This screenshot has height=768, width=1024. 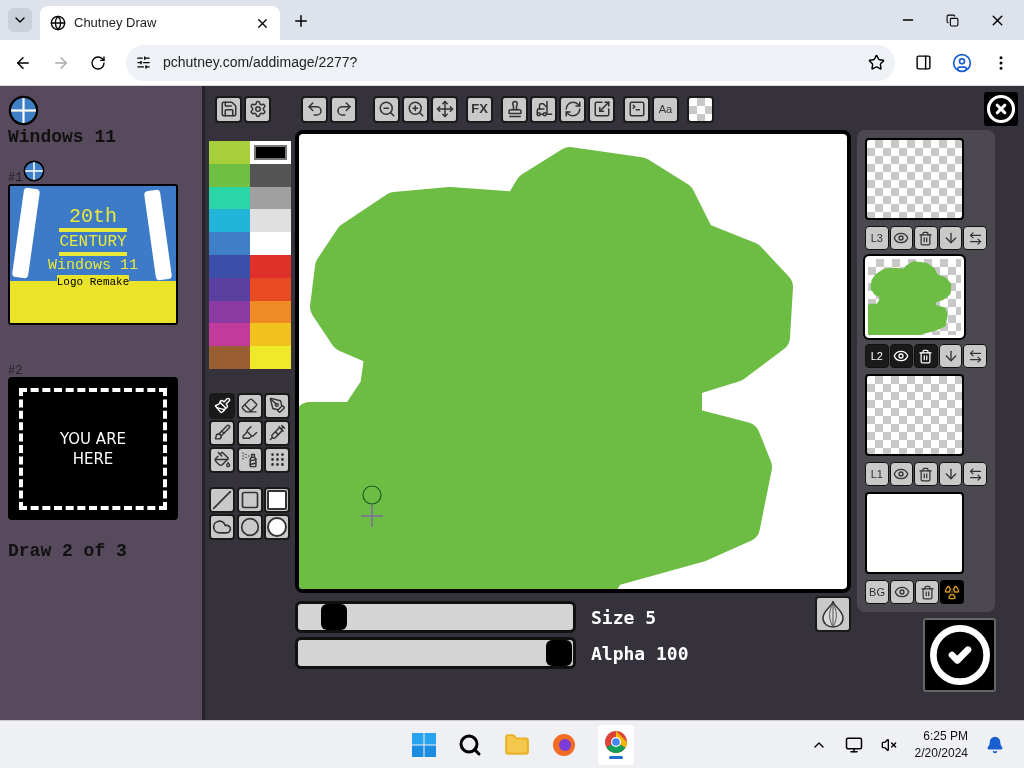 What do you see at coordinates (564, 744) in the screenshot?
I see `browser-app-icon` at bounding box center [564, 744].